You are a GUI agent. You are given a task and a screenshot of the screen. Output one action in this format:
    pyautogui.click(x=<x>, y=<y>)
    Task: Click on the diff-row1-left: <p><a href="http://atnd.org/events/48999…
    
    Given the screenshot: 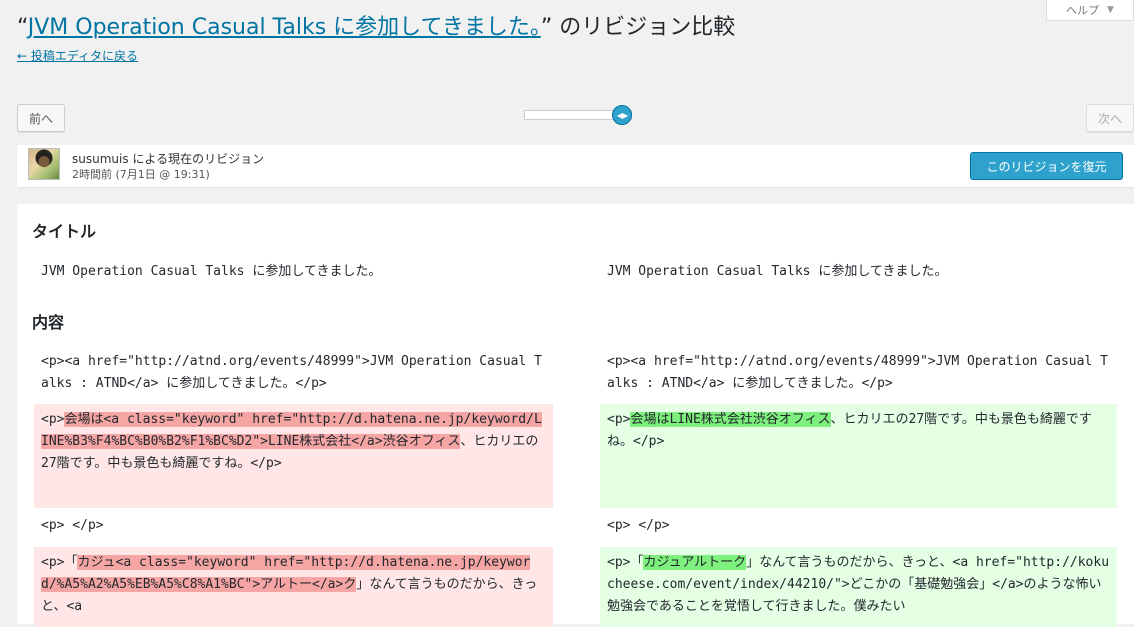 What is the action you would take?
    pyautogui.click(x=291, y=372)
    